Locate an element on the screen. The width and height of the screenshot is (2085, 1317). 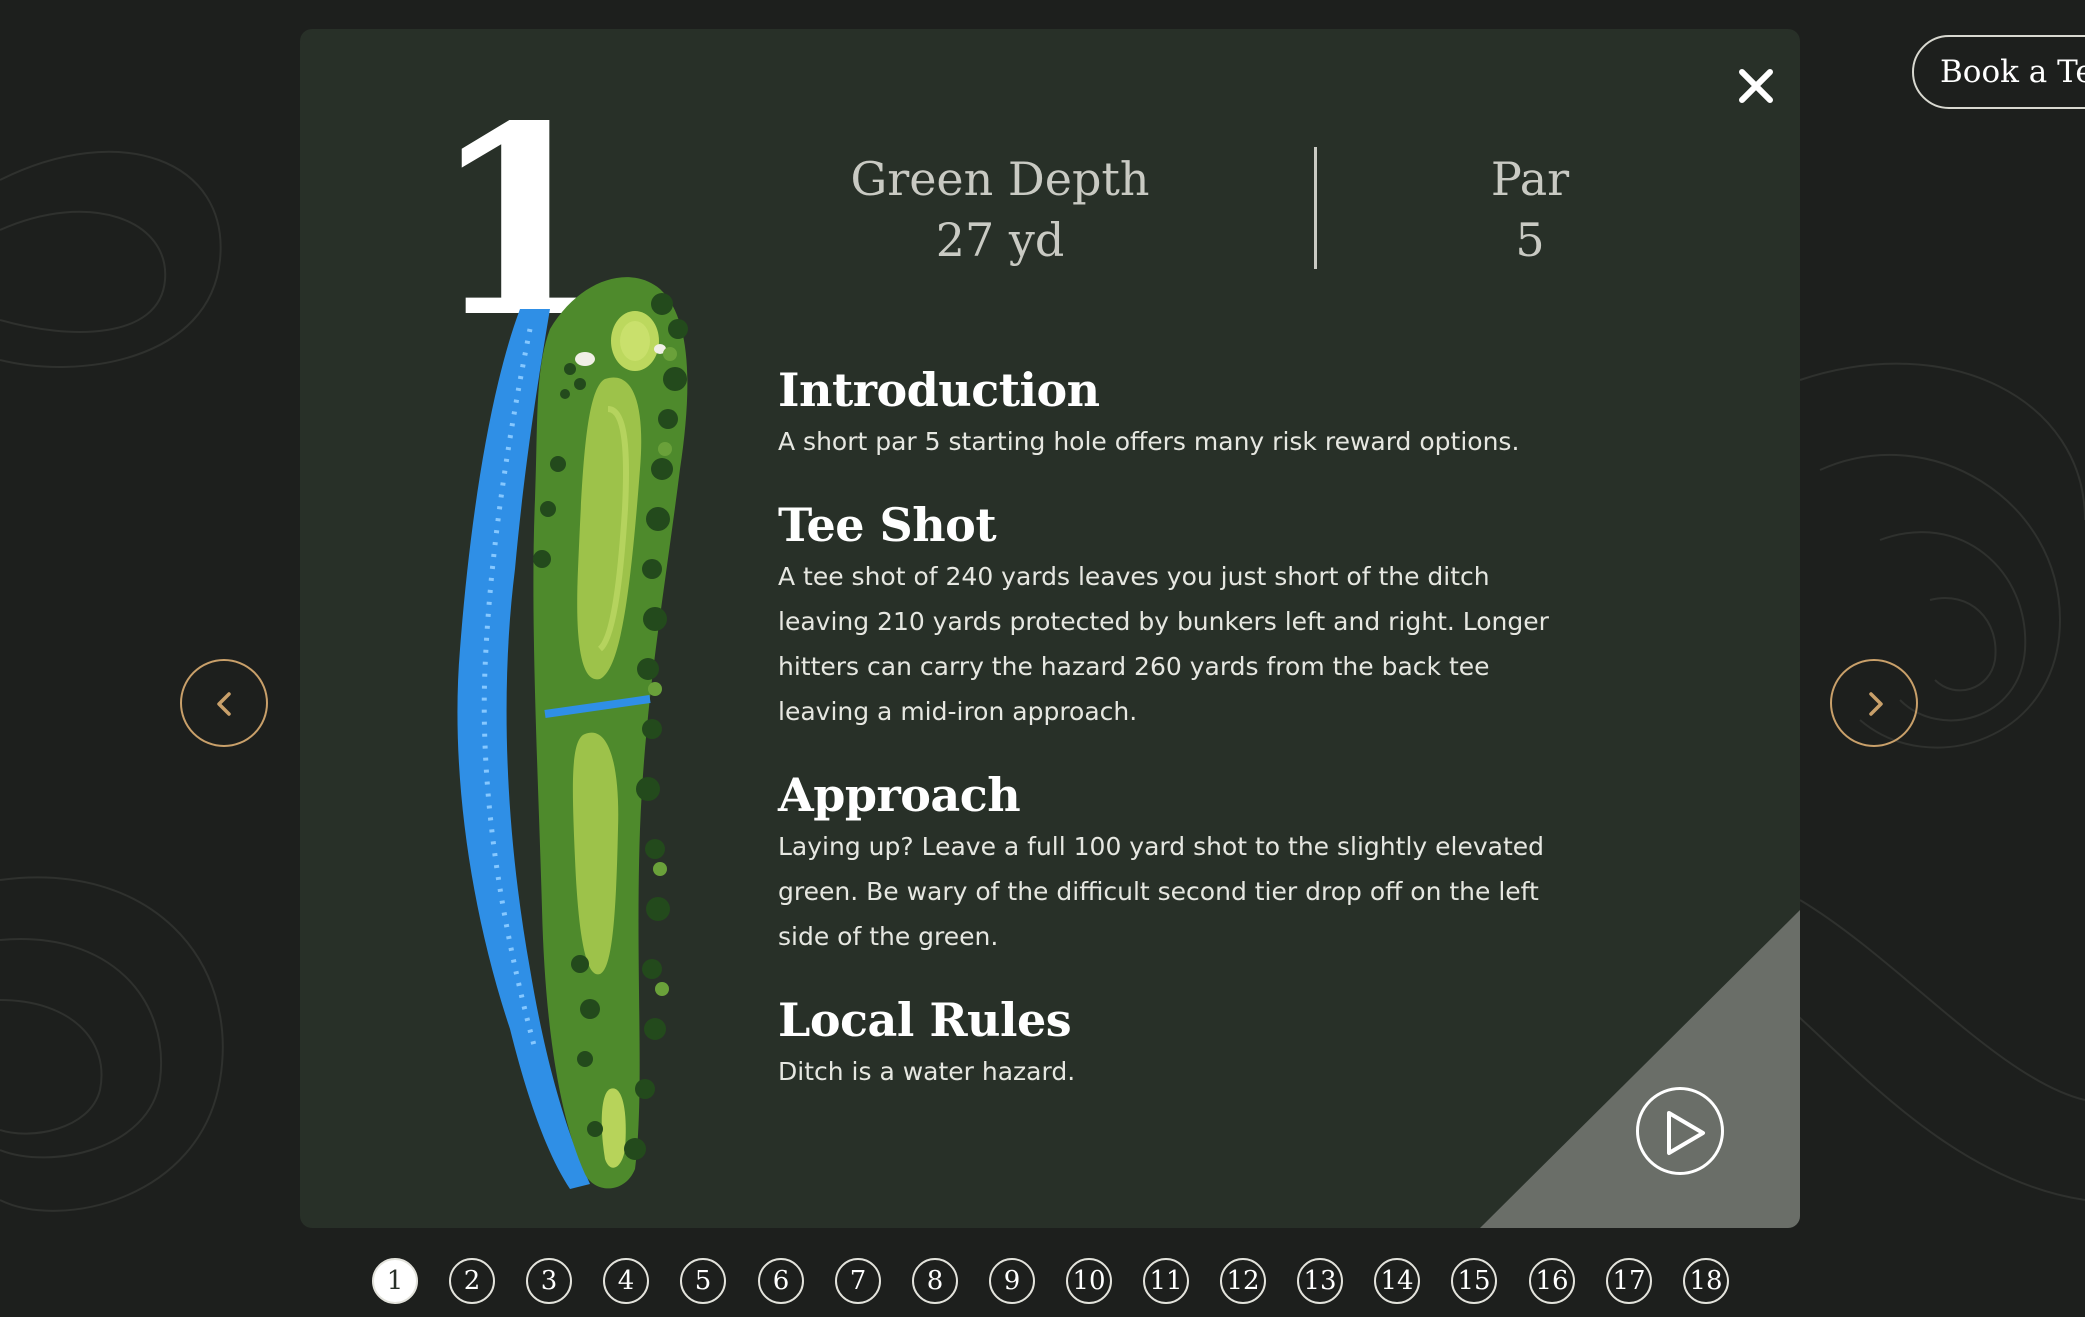
next-hole-button is located at coordinates (1874, 703).